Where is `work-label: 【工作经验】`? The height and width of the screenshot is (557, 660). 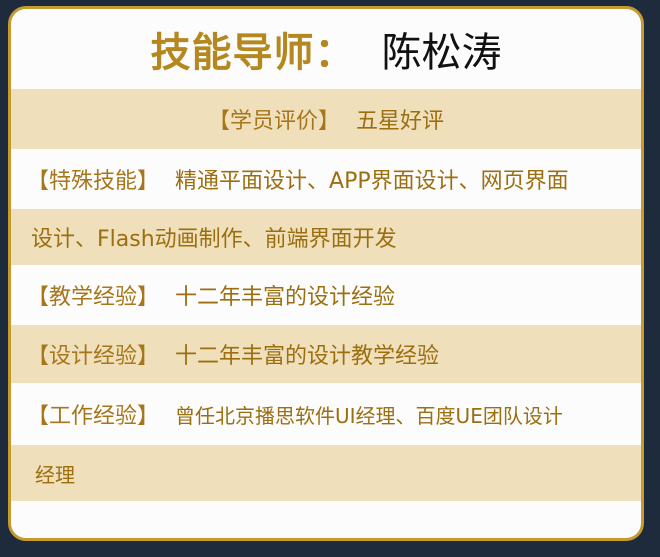 work-label: 【工作经验】 is located at coordinates (93, 416).